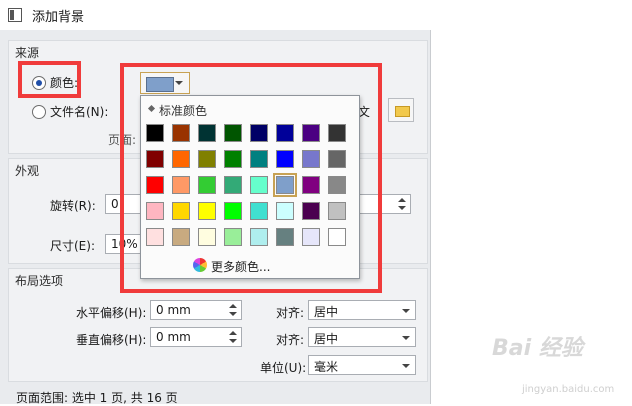 Image resolution: width=632 pixels, height=406 pixels. Describe the element at coordinates (401, 110) in the screenshot. I see `folder-icon` at that location.